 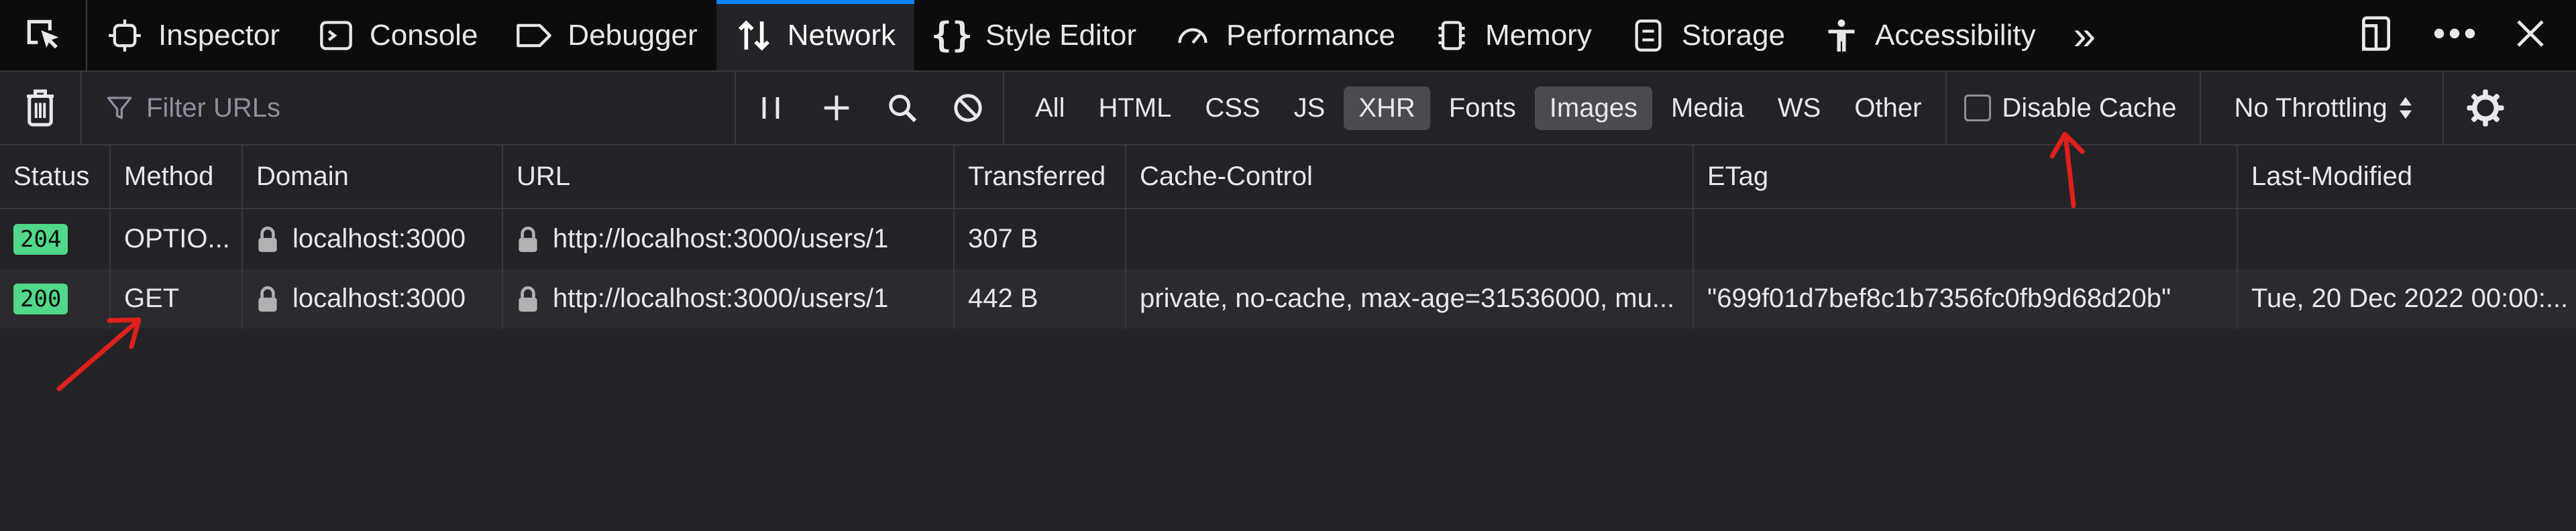 I want to click on network-settings-button, so click(x=2485, y=108).